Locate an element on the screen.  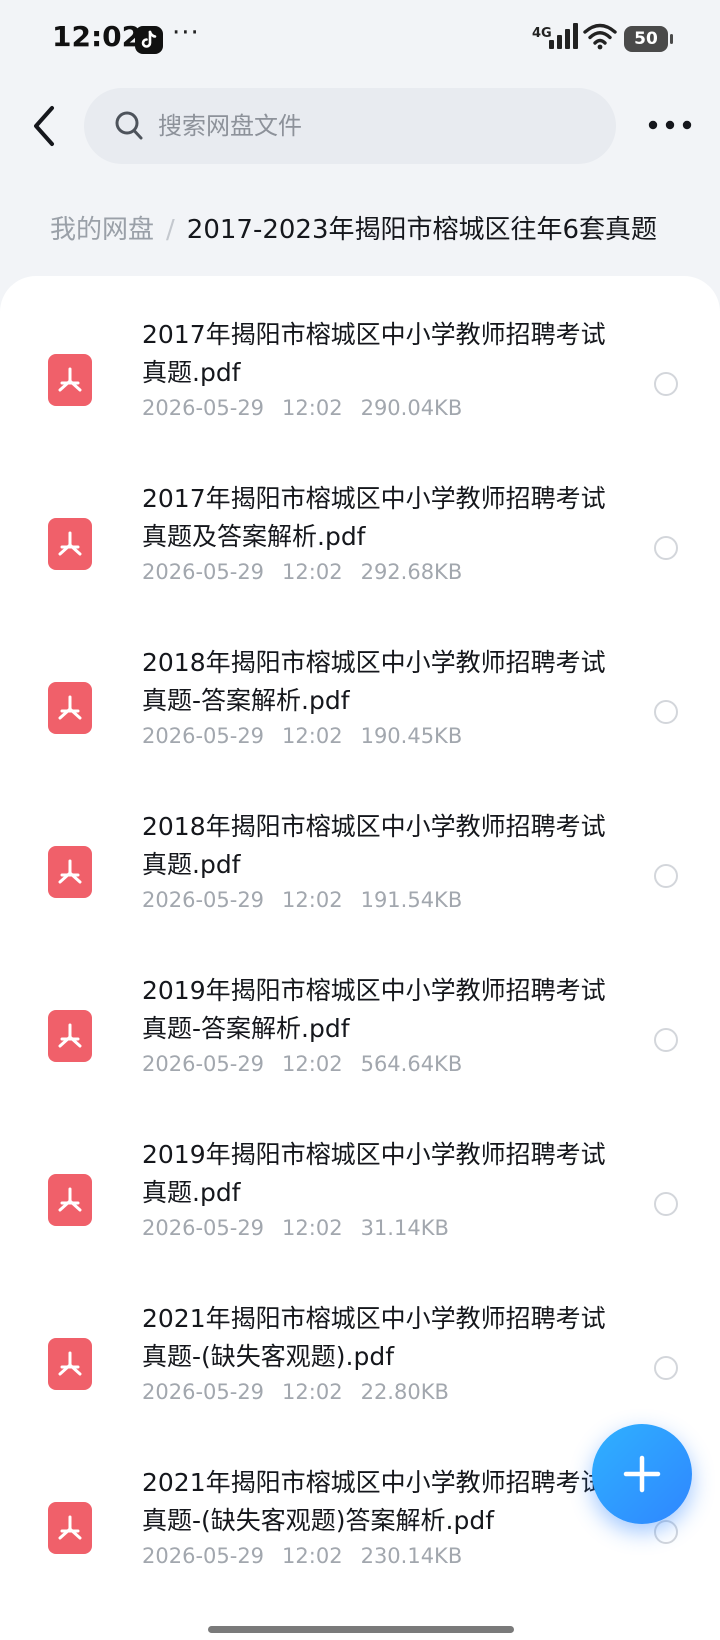
file-meta: 2026-05-29 12:02 290.04KB is located at coordinates (311, 408).